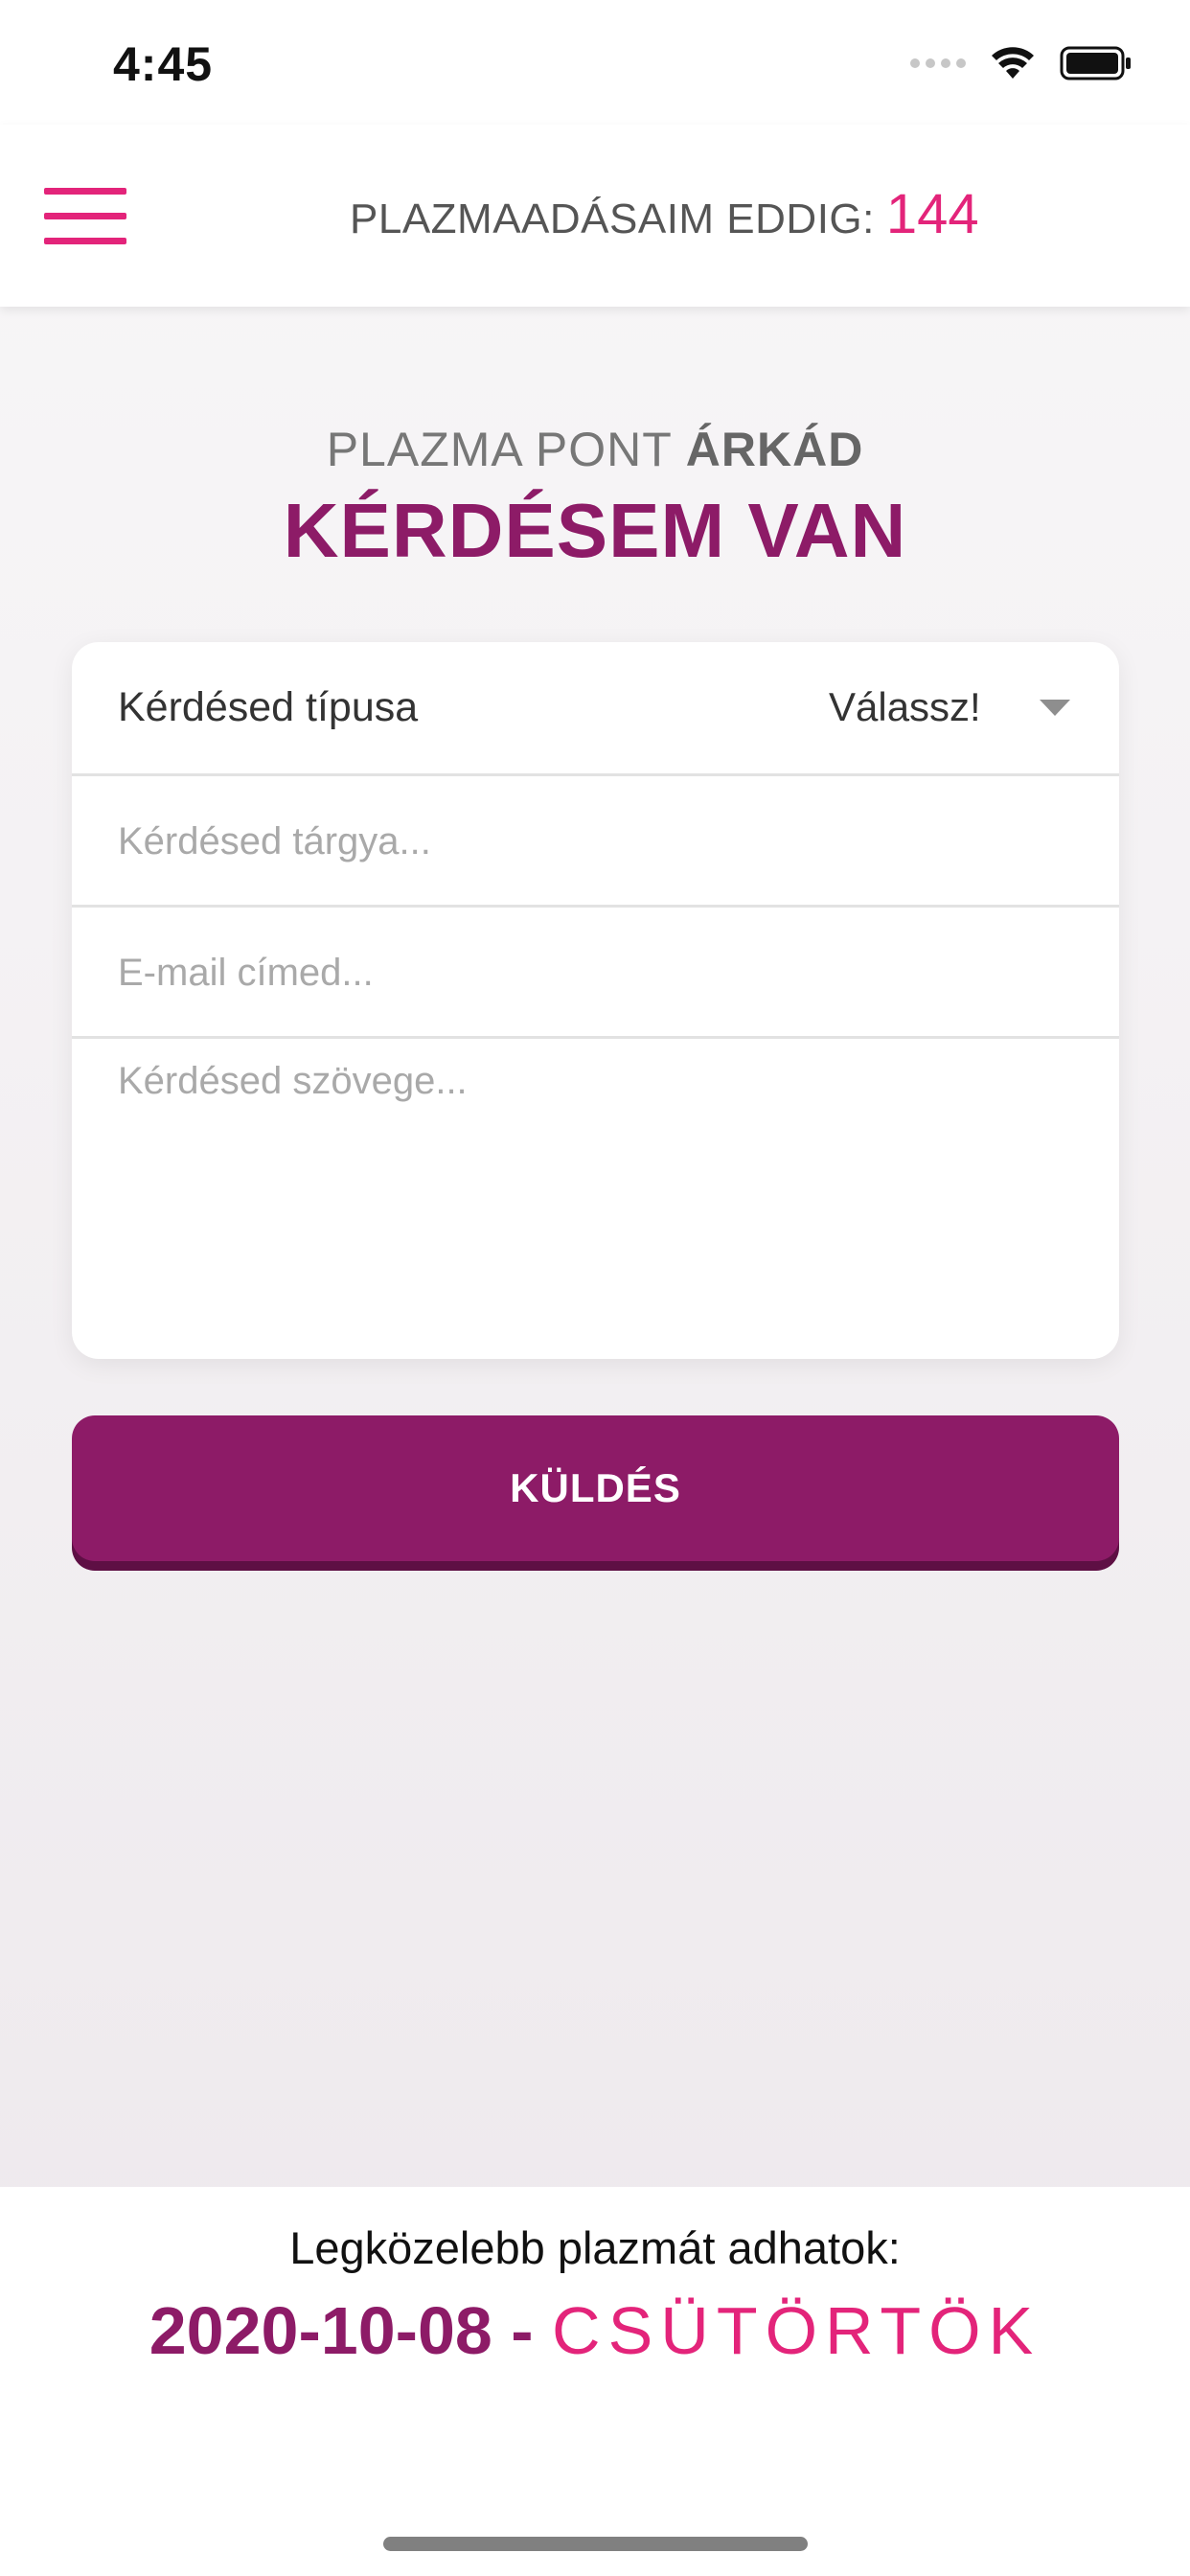 The width and height of the screenshot is (1190, 2576). I want to click on app-header: PLAZMAADÁSAIM EDDIG: 144, so click(595, 216).